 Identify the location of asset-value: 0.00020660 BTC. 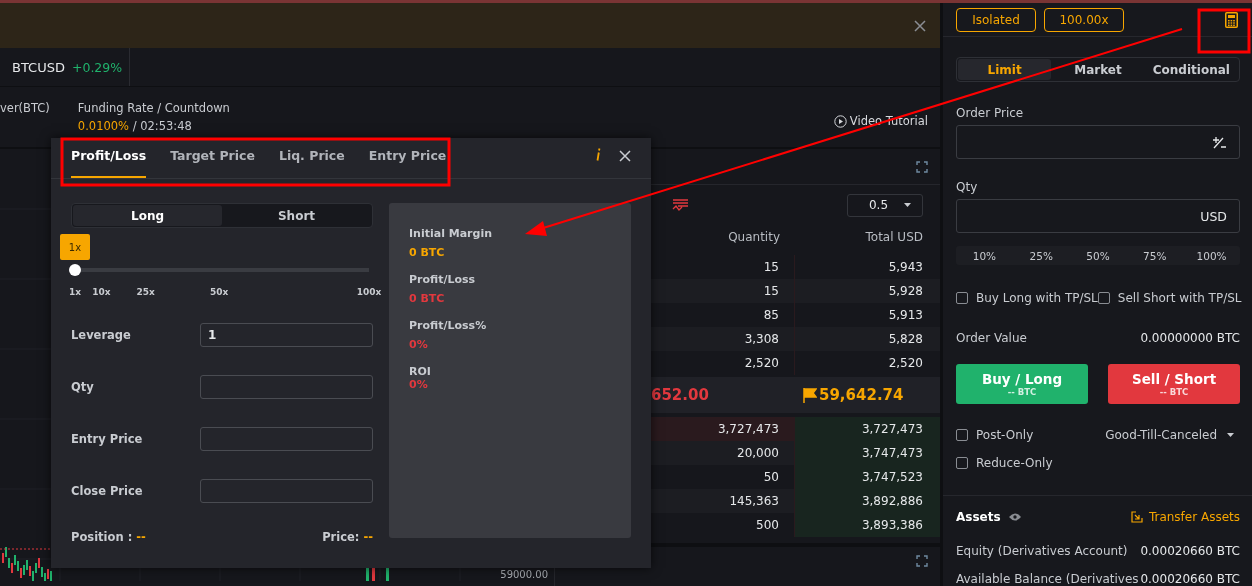
(1190, 551).